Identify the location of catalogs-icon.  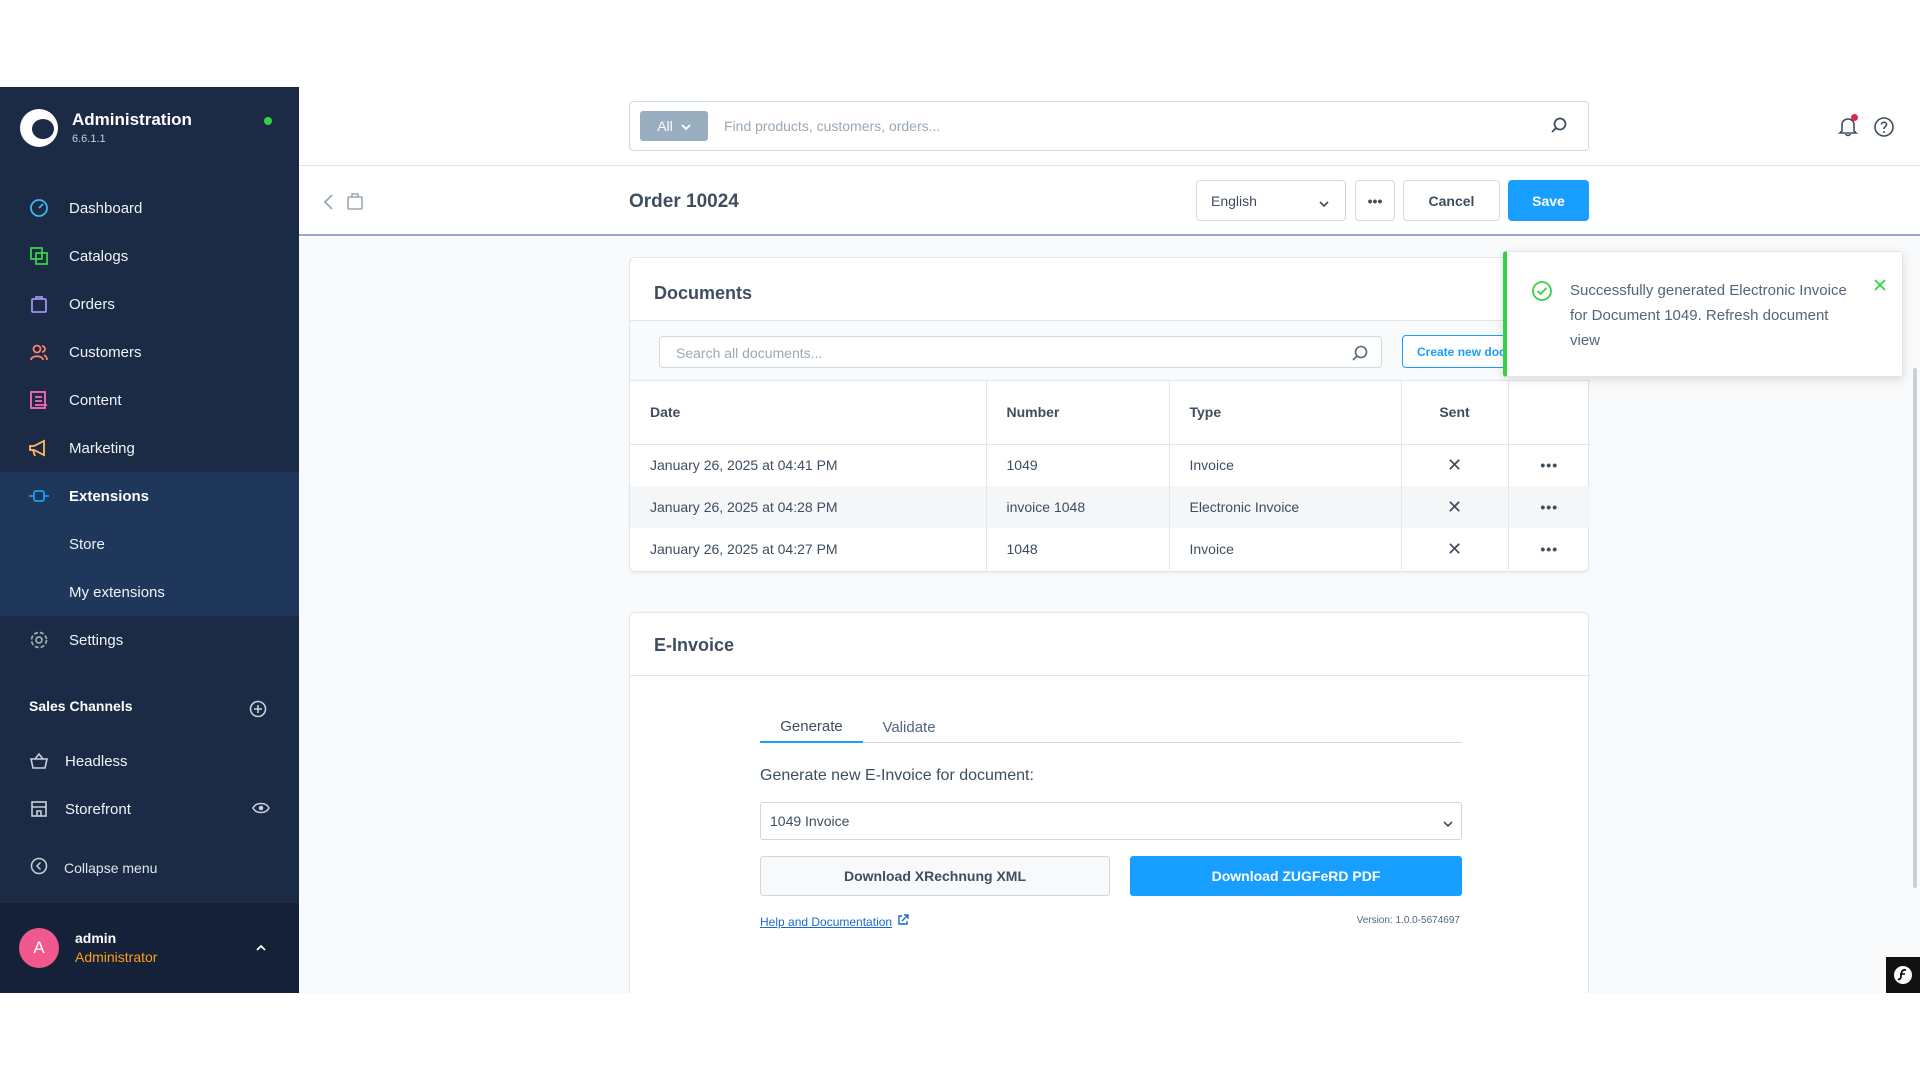
(39, 256).